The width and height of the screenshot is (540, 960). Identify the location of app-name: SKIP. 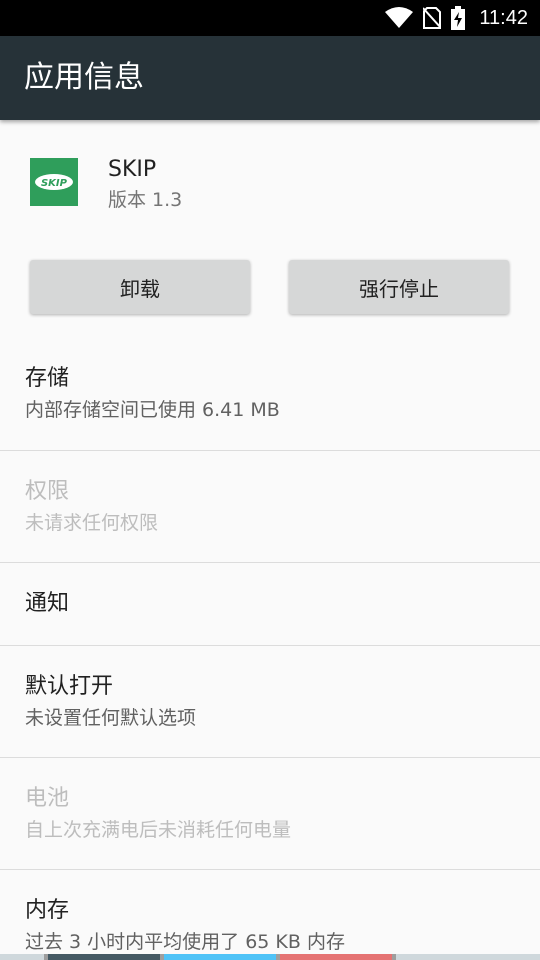
(132, 169).